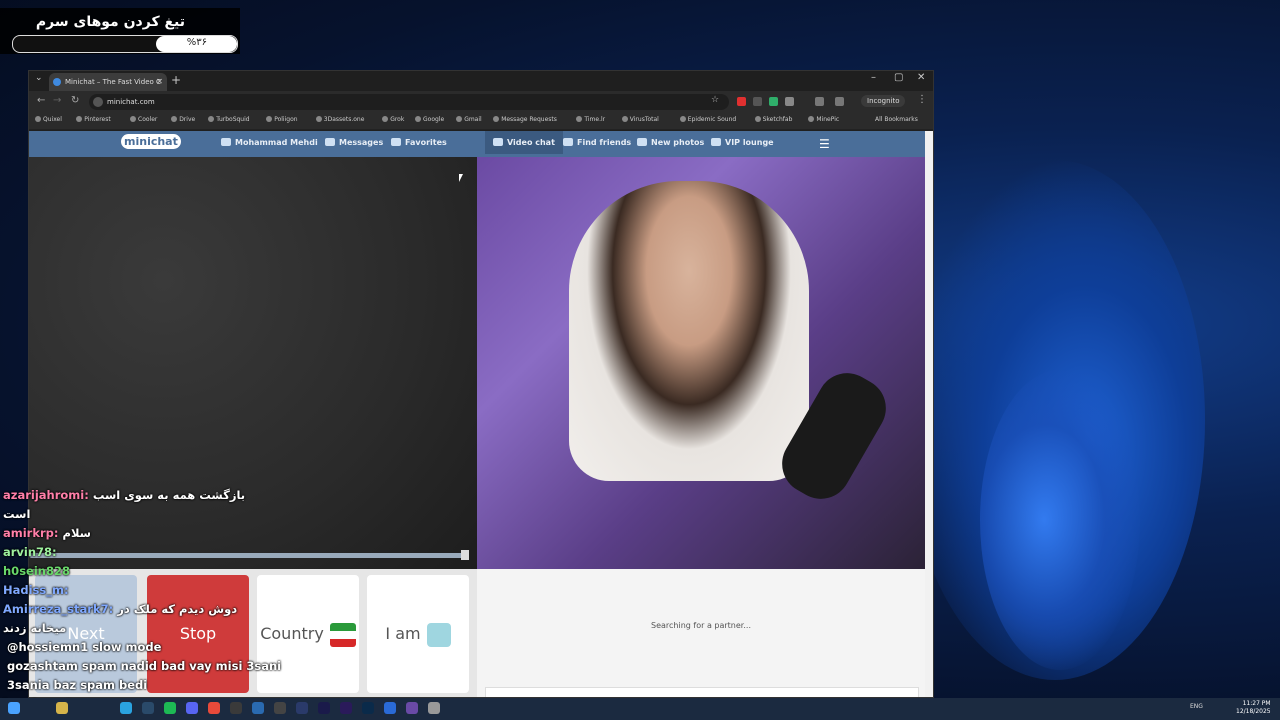 This screenshot has height=720, width=1280. I want to click on bookmark-item: Google, so click(429, 119).